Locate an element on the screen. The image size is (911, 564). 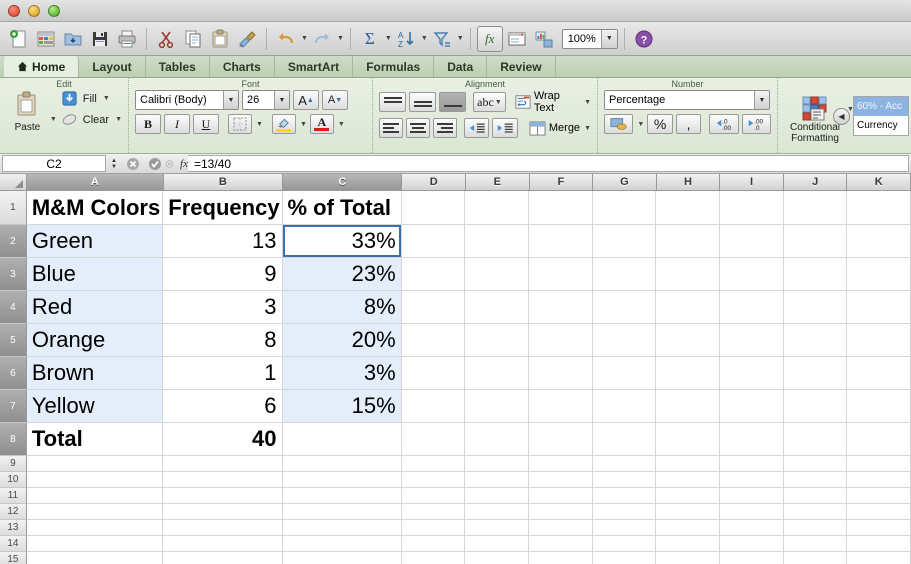
new-from-template-icon is located at coordinates (46, 39).